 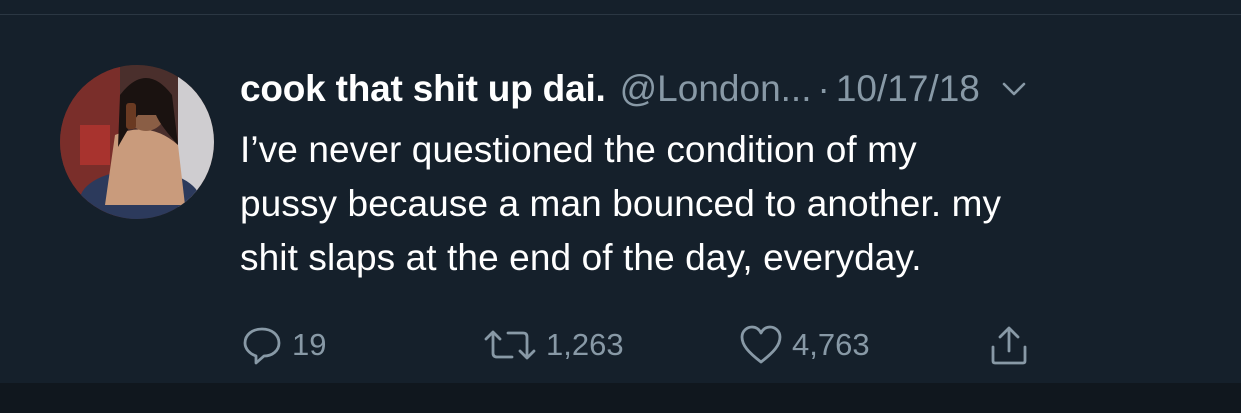 I want to click on share-icon, so click(x=1009, y=345).